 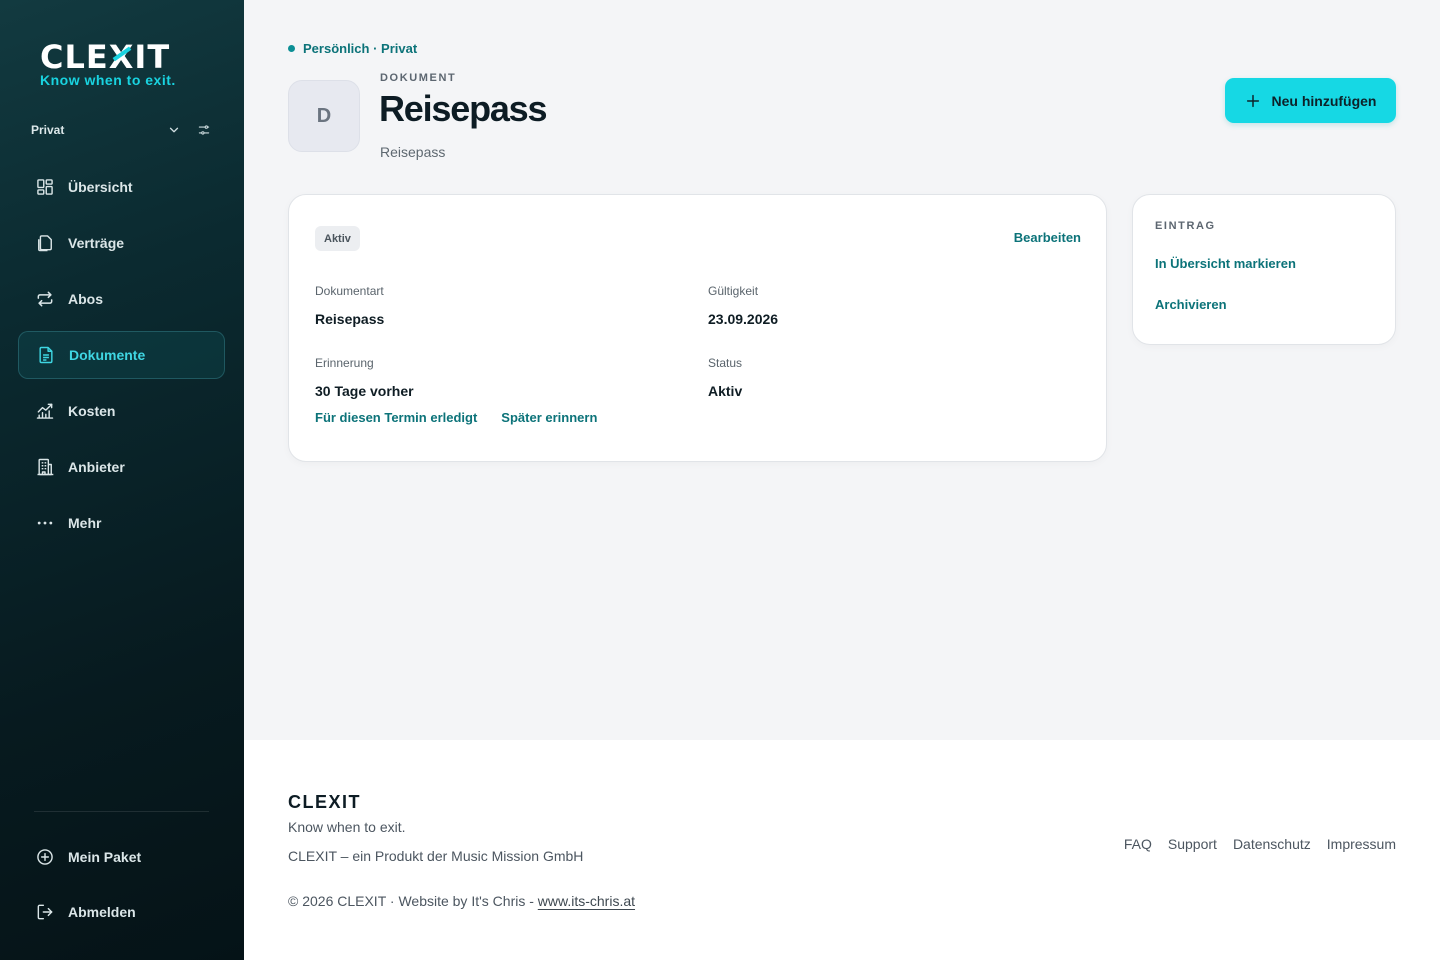 I want to click on remind-later-link: Später erinnern, so click(x=549, y=417).